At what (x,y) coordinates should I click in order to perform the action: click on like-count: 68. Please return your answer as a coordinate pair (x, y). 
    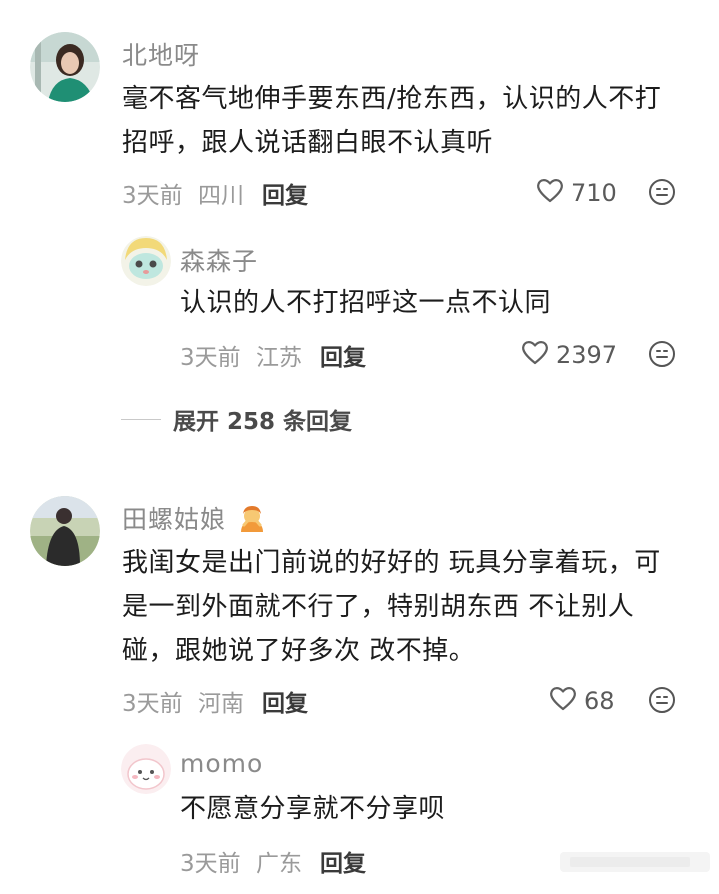
    Looking at the image, I should click on (599, 701).